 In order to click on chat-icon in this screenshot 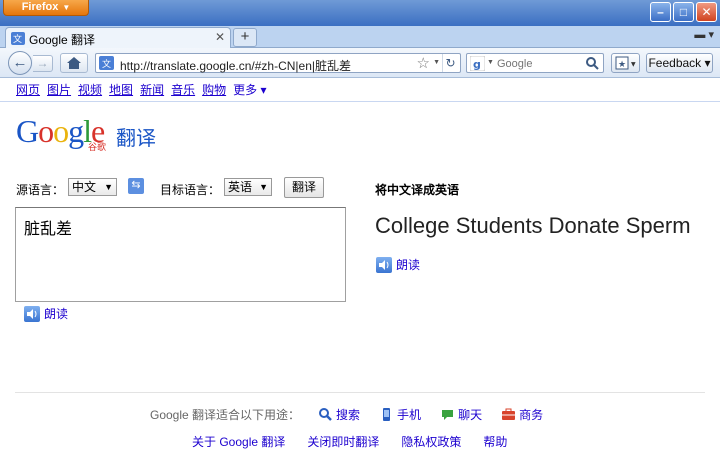, I will do `click(448, 415)`.